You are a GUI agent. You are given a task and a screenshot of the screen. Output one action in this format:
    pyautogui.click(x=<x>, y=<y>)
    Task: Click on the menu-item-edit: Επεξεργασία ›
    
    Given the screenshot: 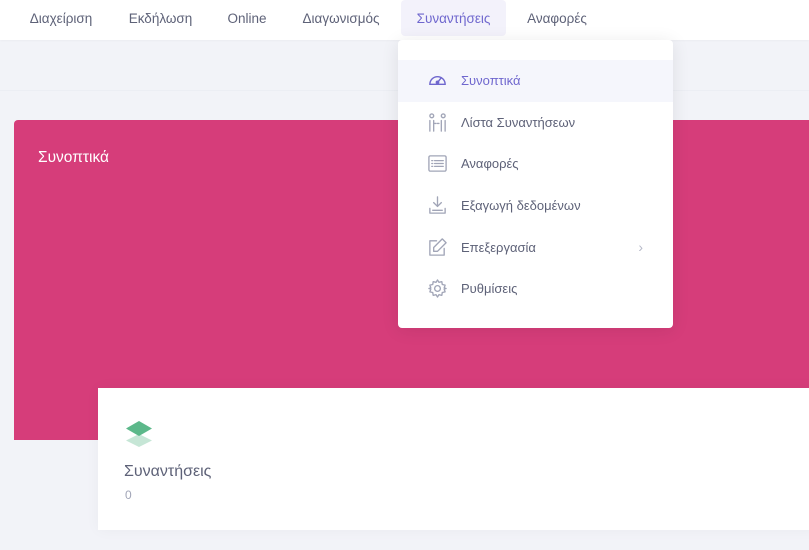 What is the action you would take?
    pyautogui.click(x=535, y=247)
    